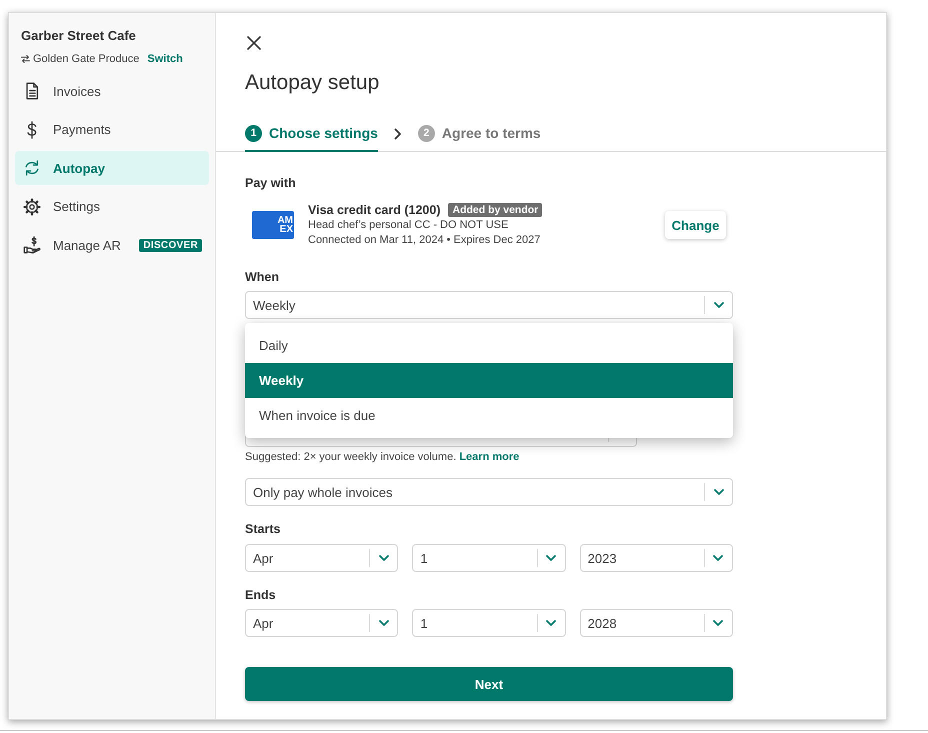 Image resolution: width=928 pixels, height=733 pixels. What do you see at coordinates (260, 595) in the screenshot?
I see `field-label: Ends` at bounding box center [260, 595].